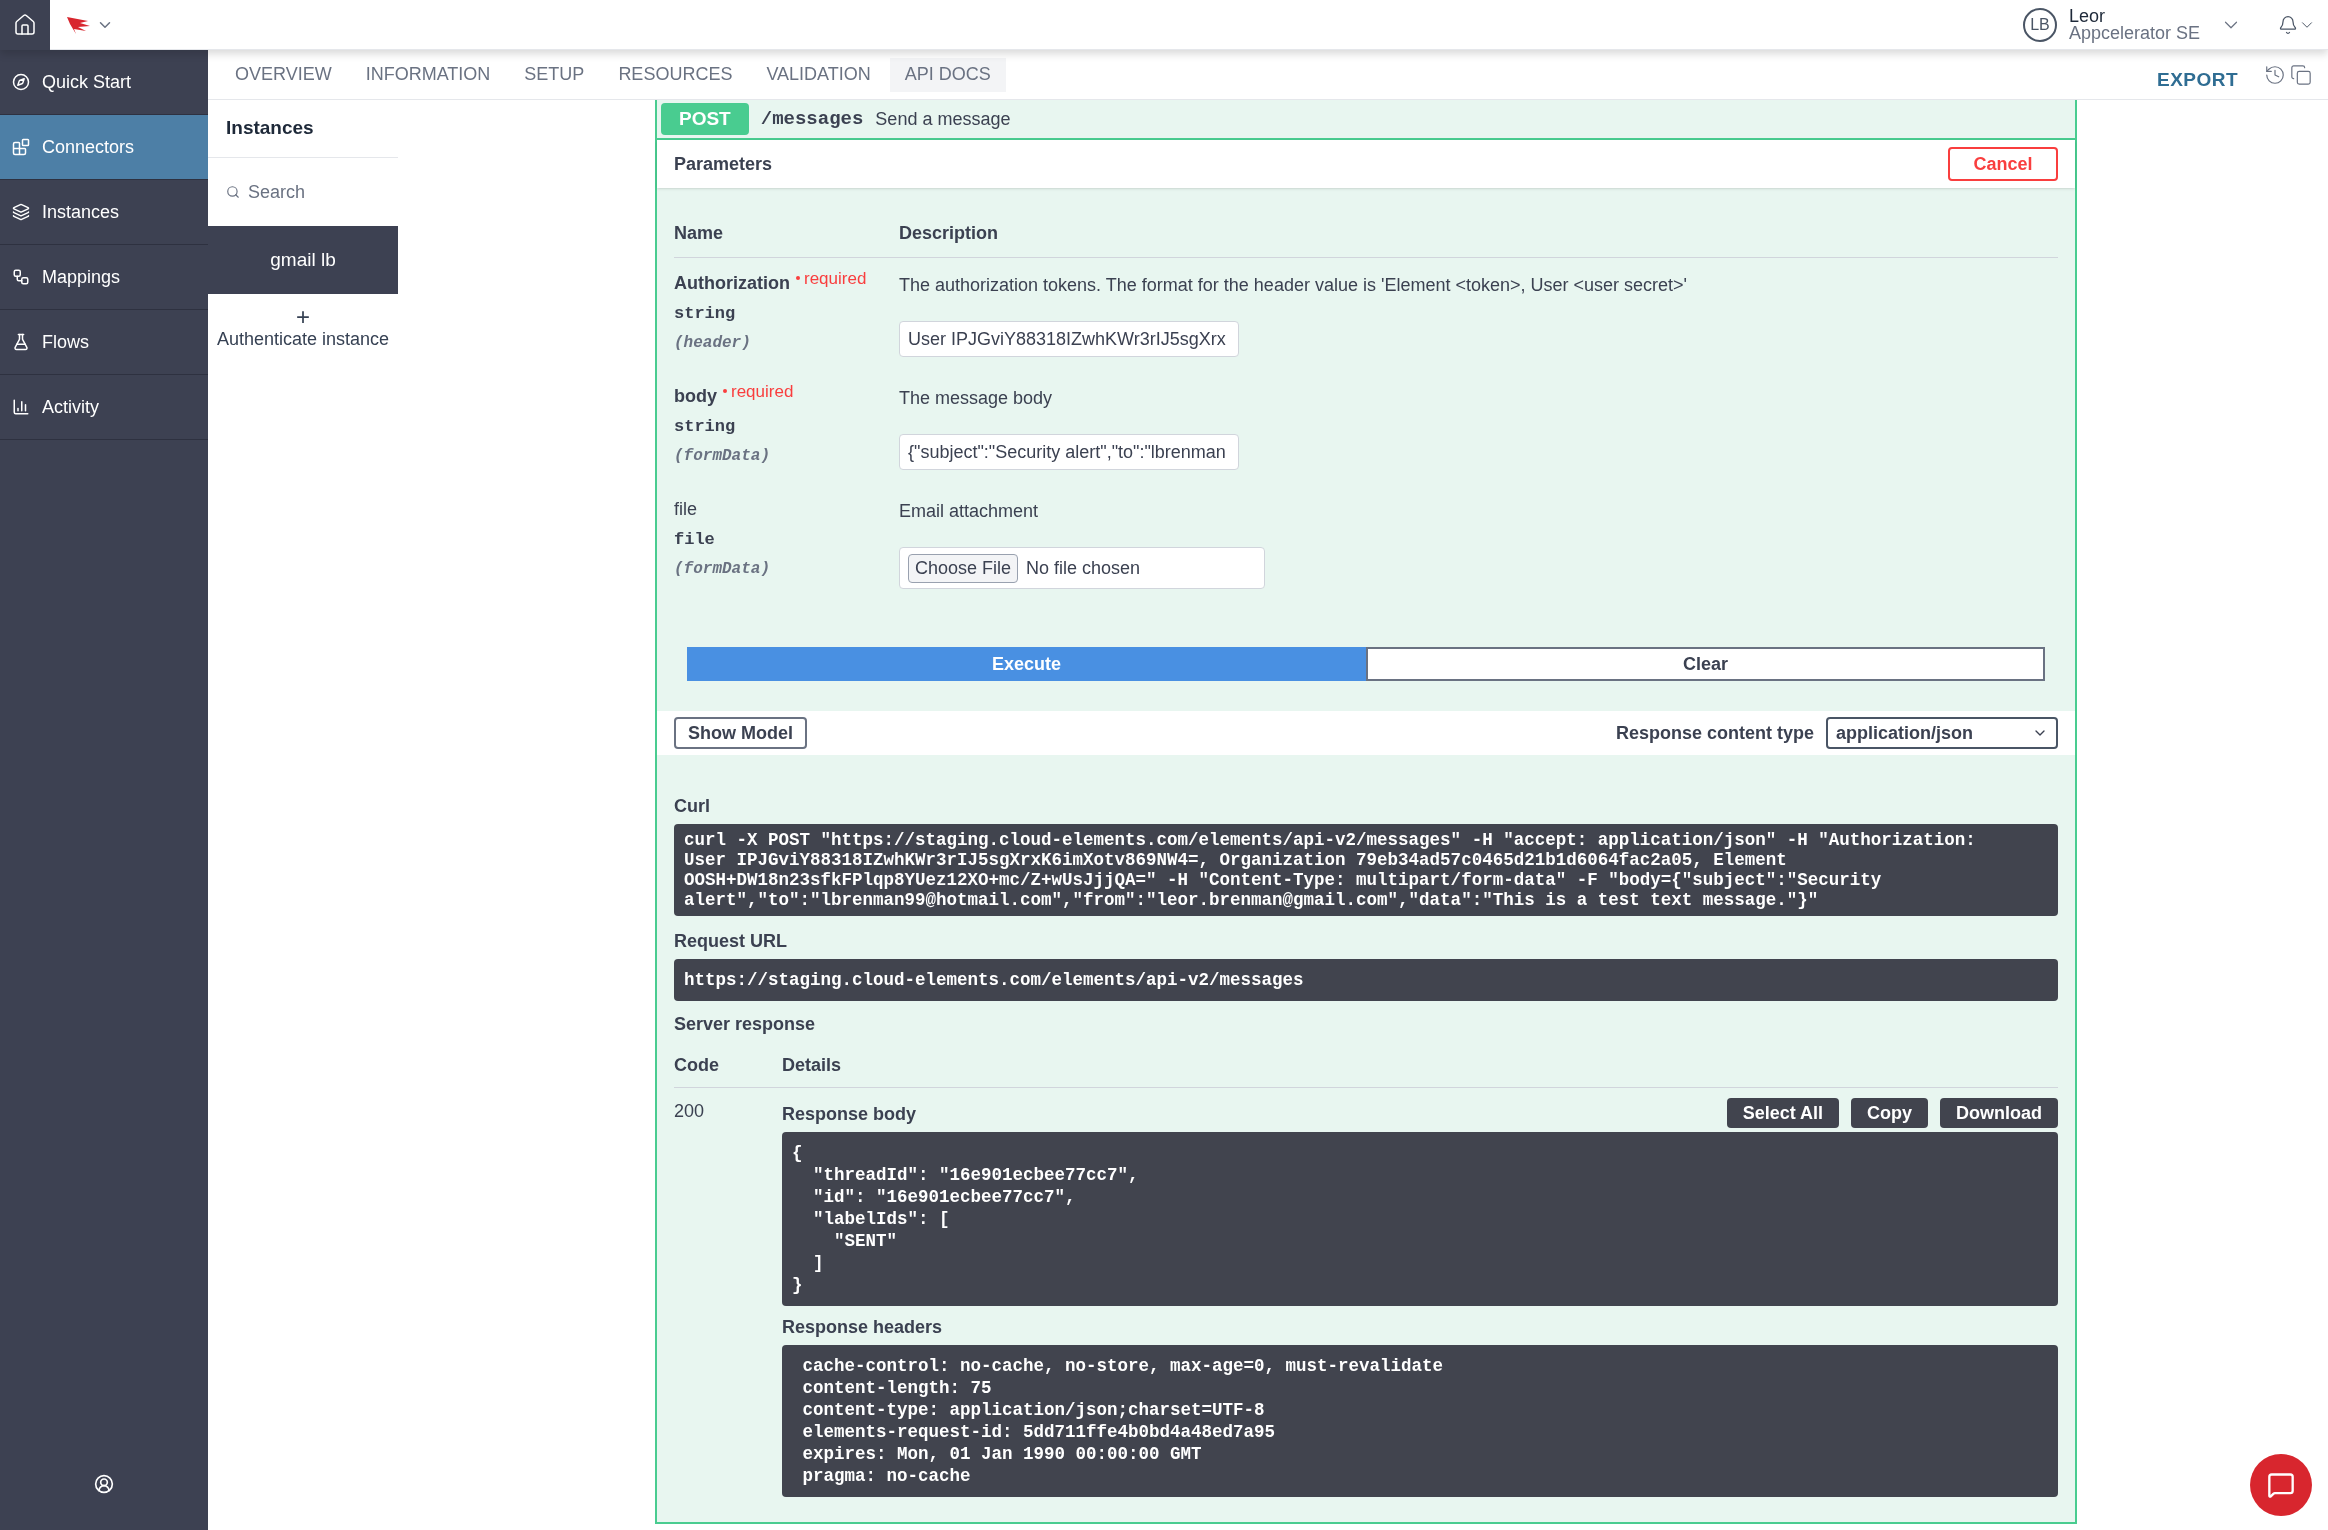 The width and height of the screenshot is (2328, 1530). What do you see at coordinates (1366, 980) in the screenshot?
I see `request-url-code-block: https://staging.cloud-elements.com/elements/api-v2/messages` at bounding box center [1366, 980].